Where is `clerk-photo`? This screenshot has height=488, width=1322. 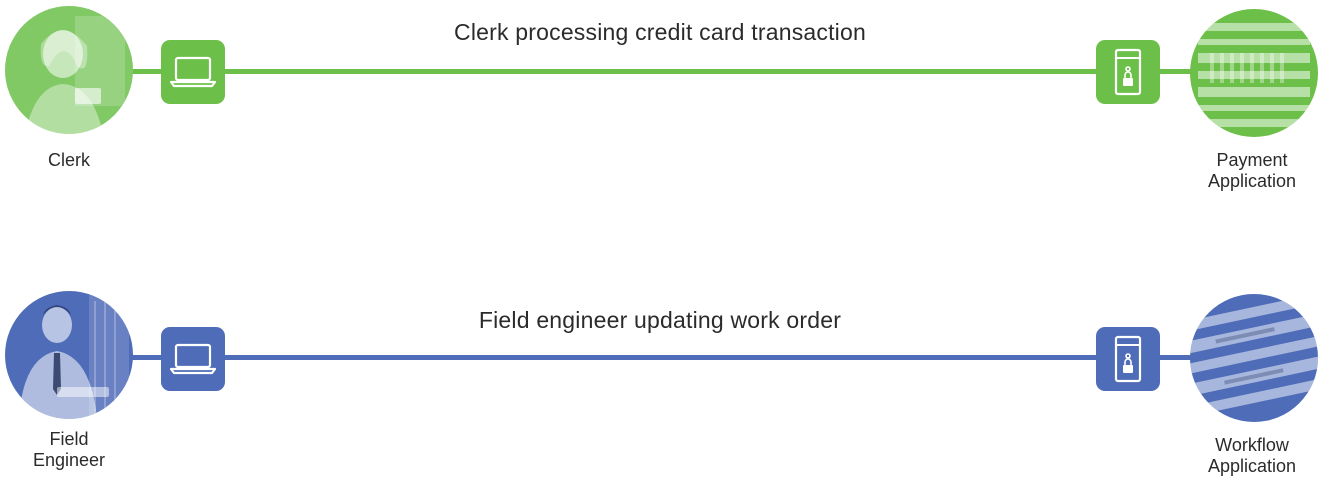
clerk-photo is located at coordinates (69, 70).